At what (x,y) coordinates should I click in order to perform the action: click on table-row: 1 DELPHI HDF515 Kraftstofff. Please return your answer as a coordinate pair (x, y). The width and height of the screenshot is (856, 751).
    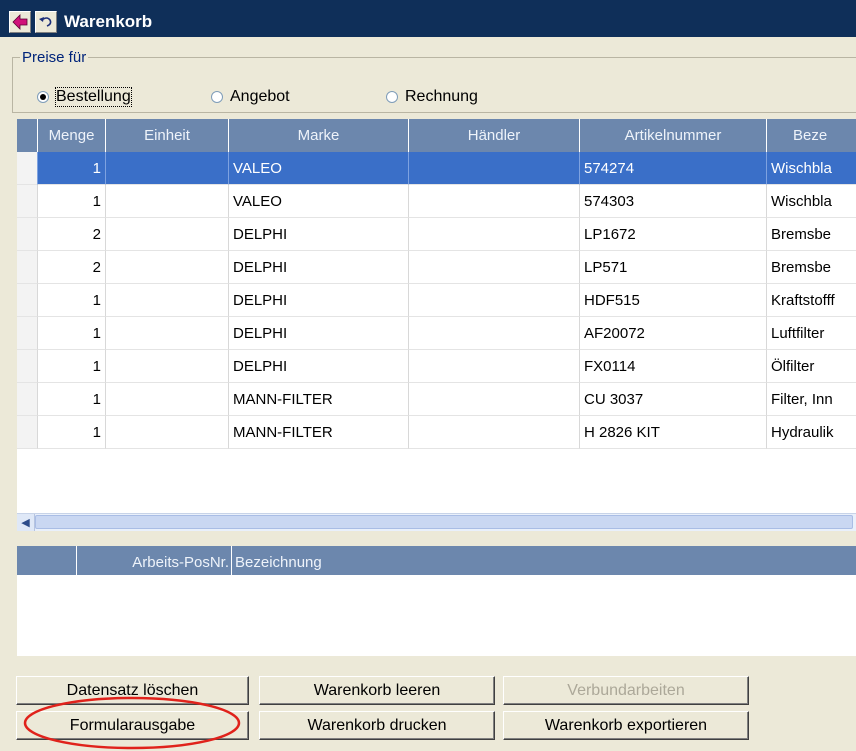
    Looking at the image, I should click on (436, 300).